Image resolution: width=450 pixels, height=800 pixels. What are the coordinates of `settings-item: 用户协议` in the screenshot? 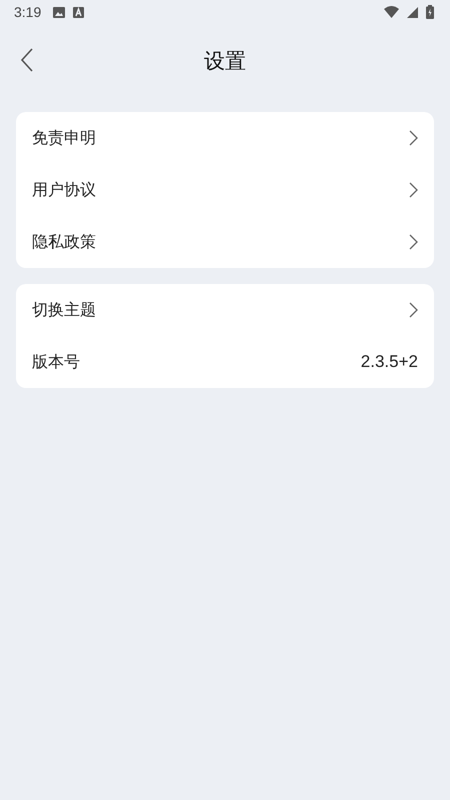 It's located at (225, 190).